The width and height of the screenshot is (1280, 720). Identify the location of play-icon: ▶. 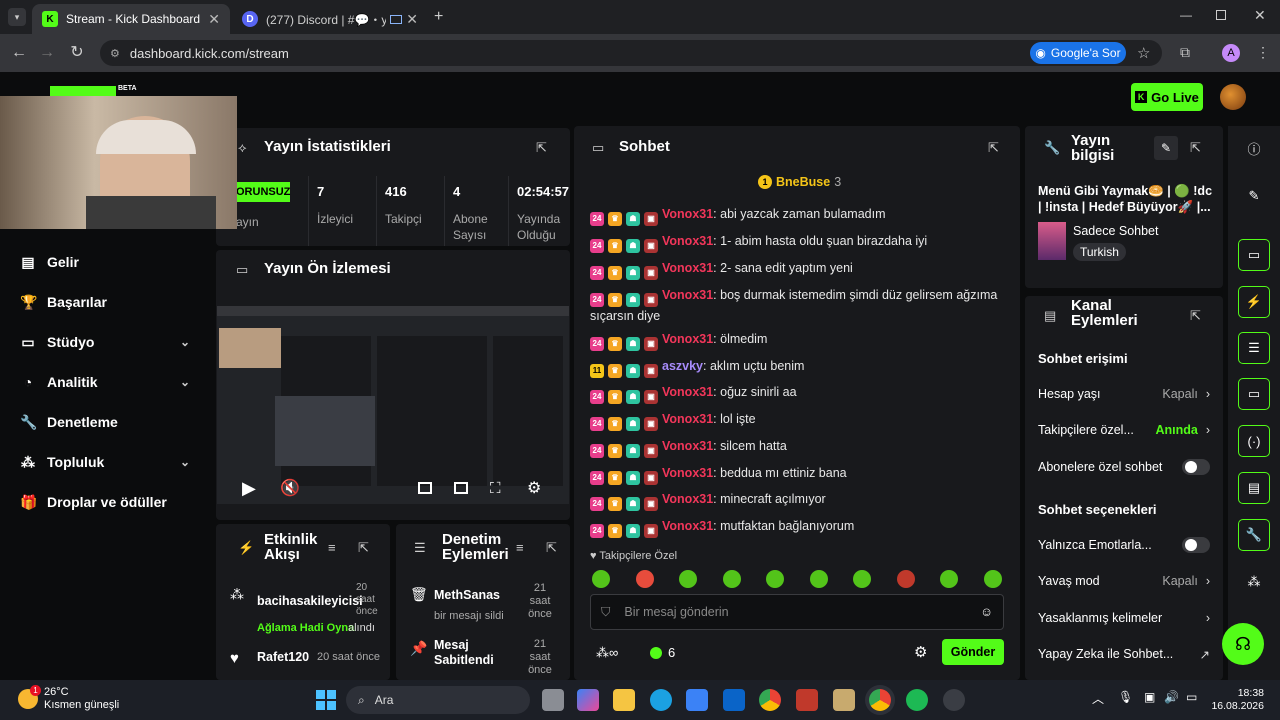
(249, 488).